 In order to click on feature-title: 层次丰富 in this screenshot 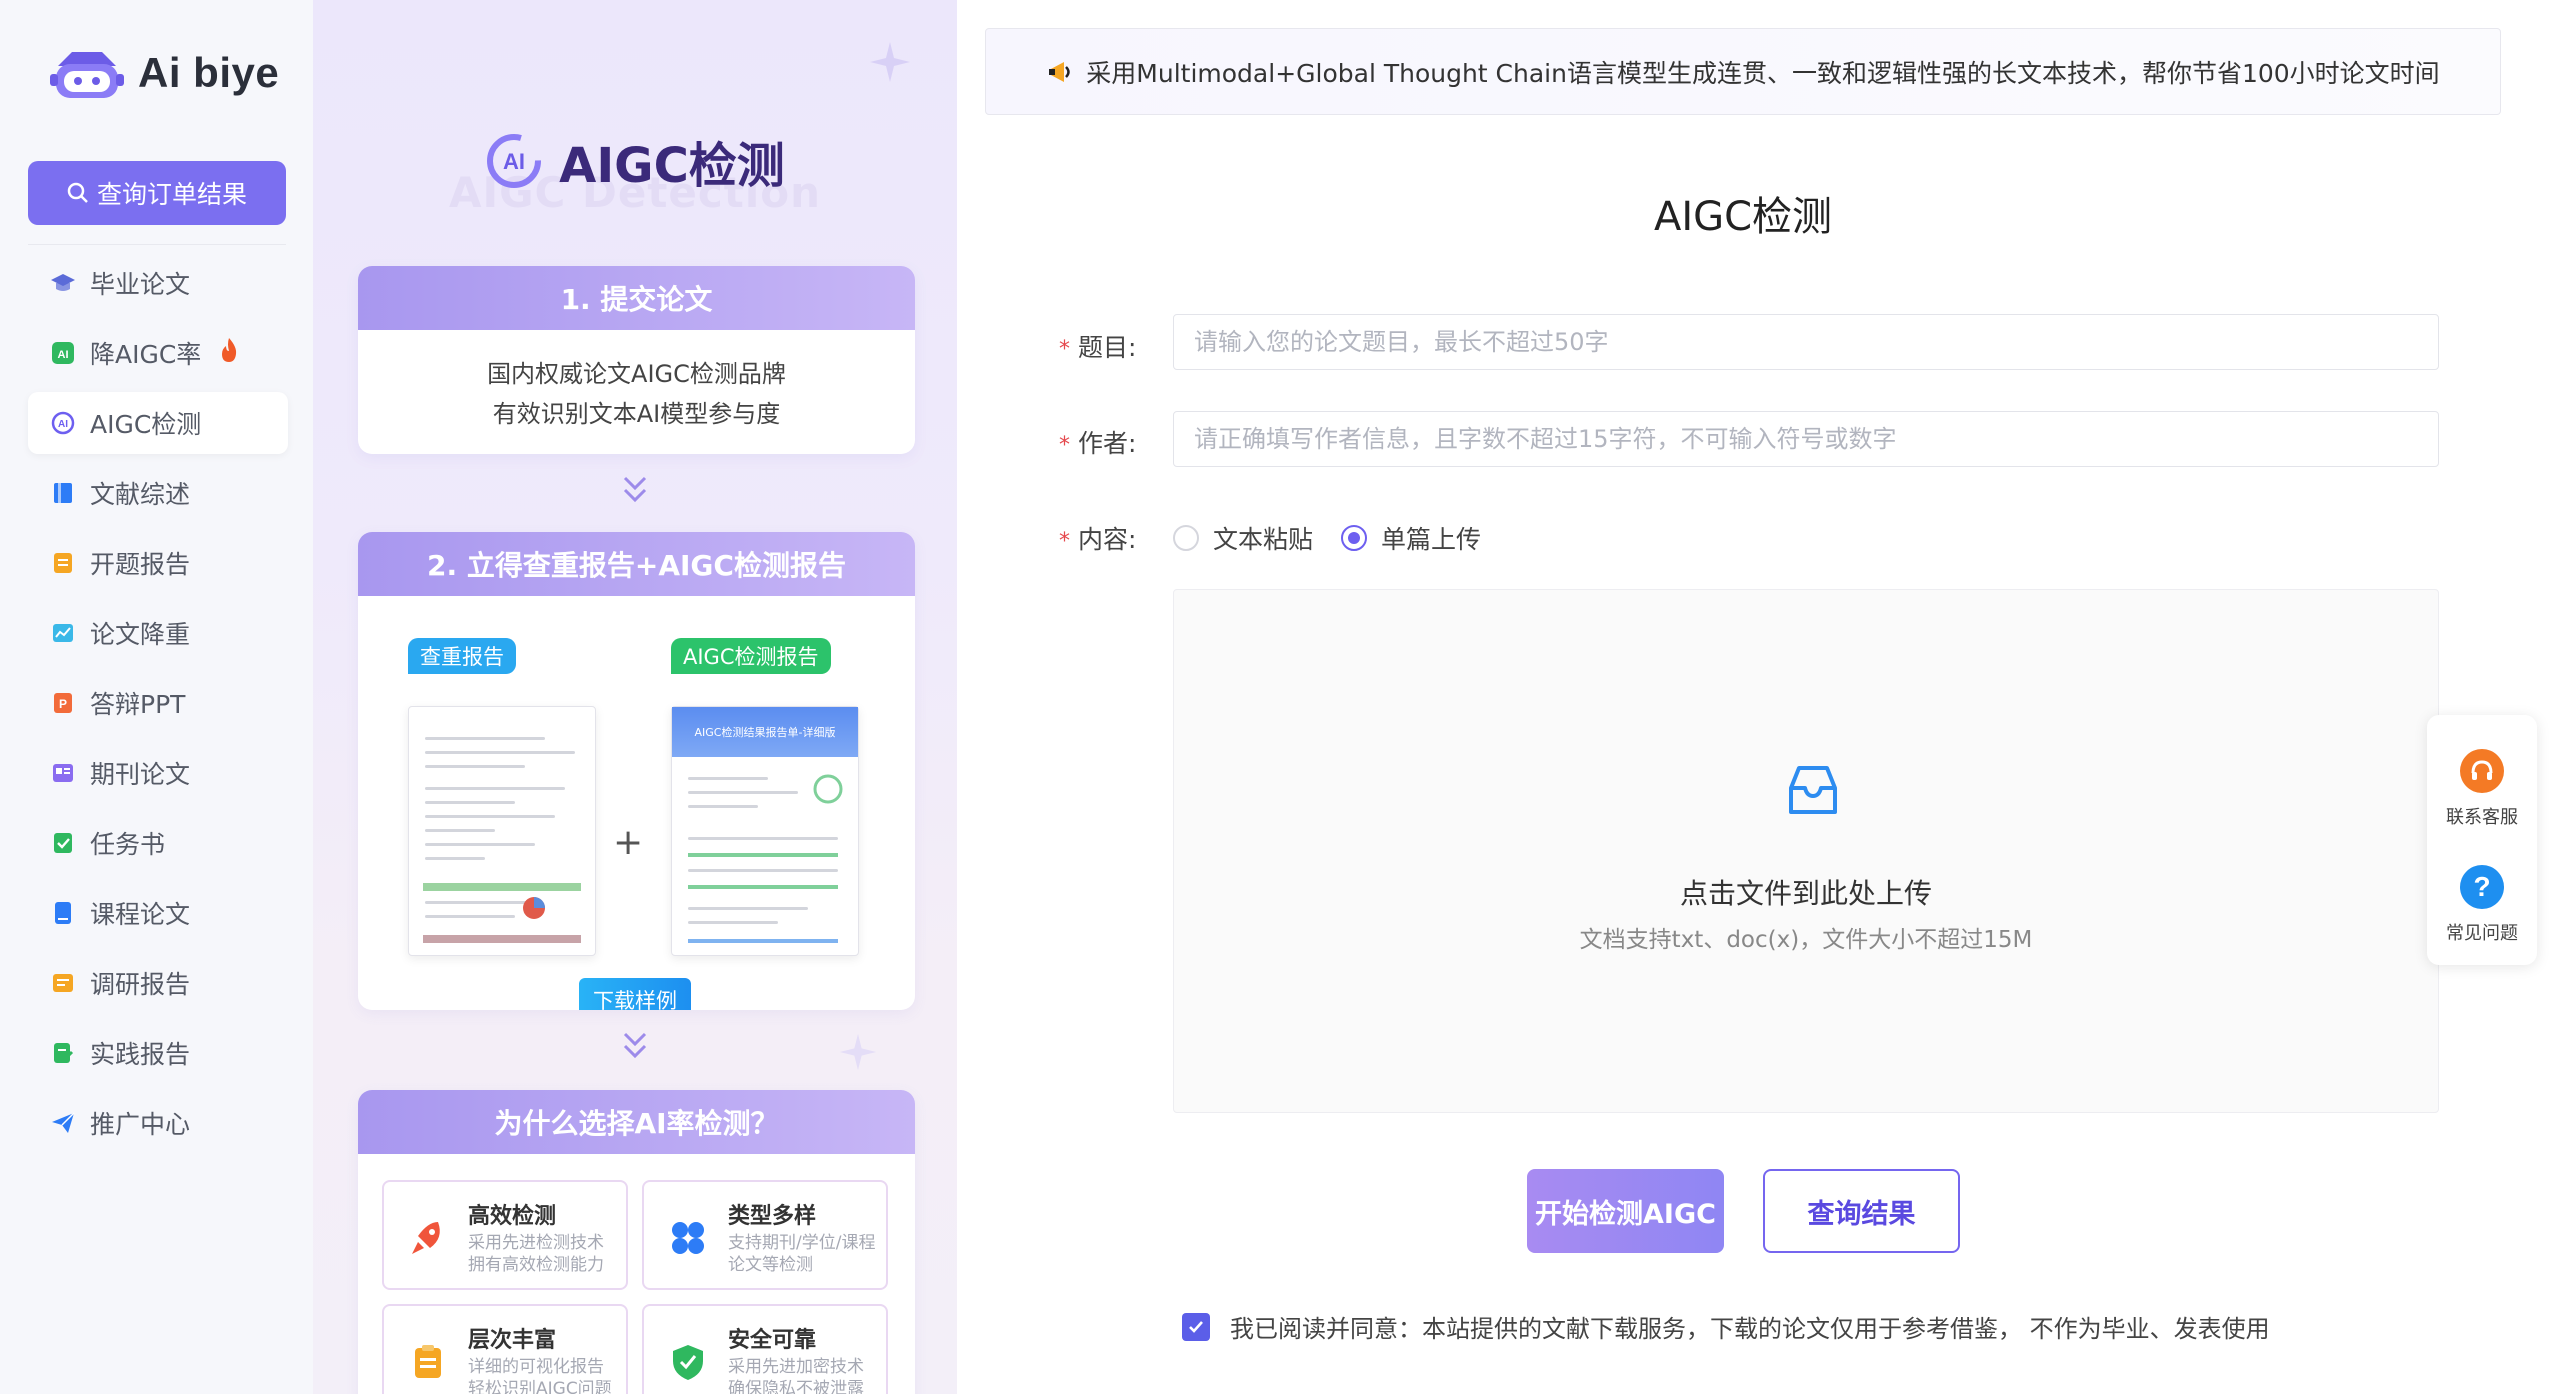, I will do `click(512, 1340)`.